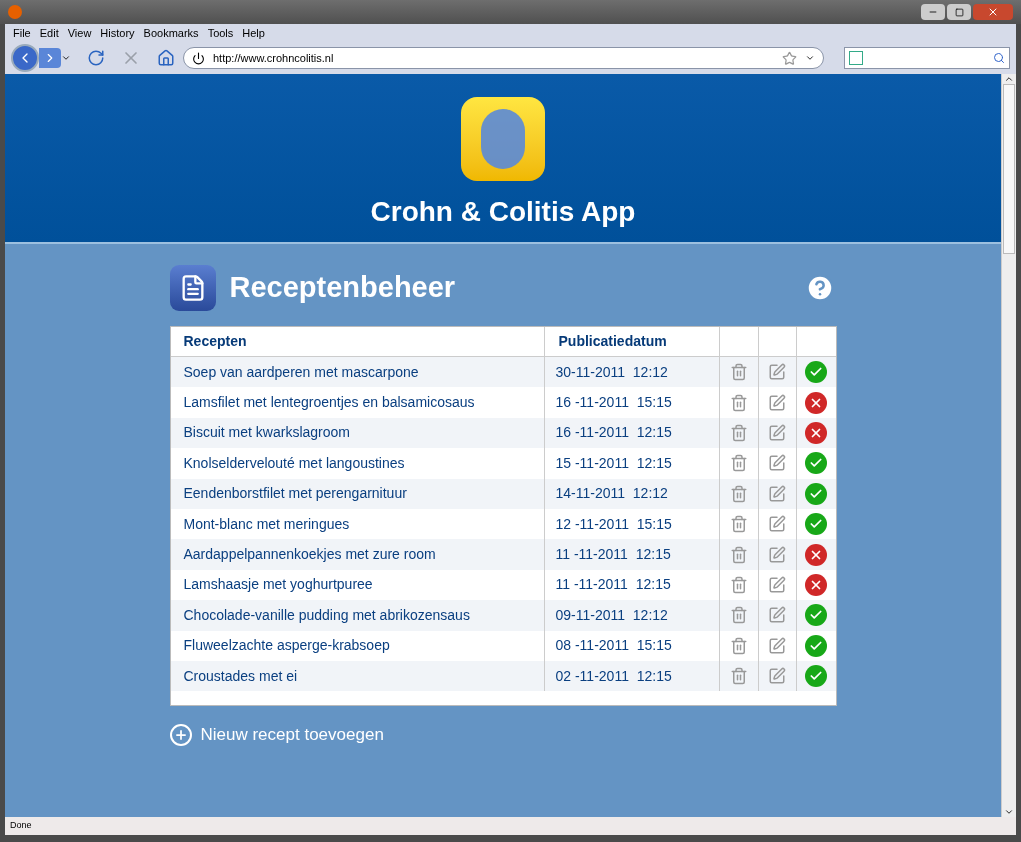 This screenshot has width=1021, height=842. I want to click on scrollbar, so click(1008, 445).